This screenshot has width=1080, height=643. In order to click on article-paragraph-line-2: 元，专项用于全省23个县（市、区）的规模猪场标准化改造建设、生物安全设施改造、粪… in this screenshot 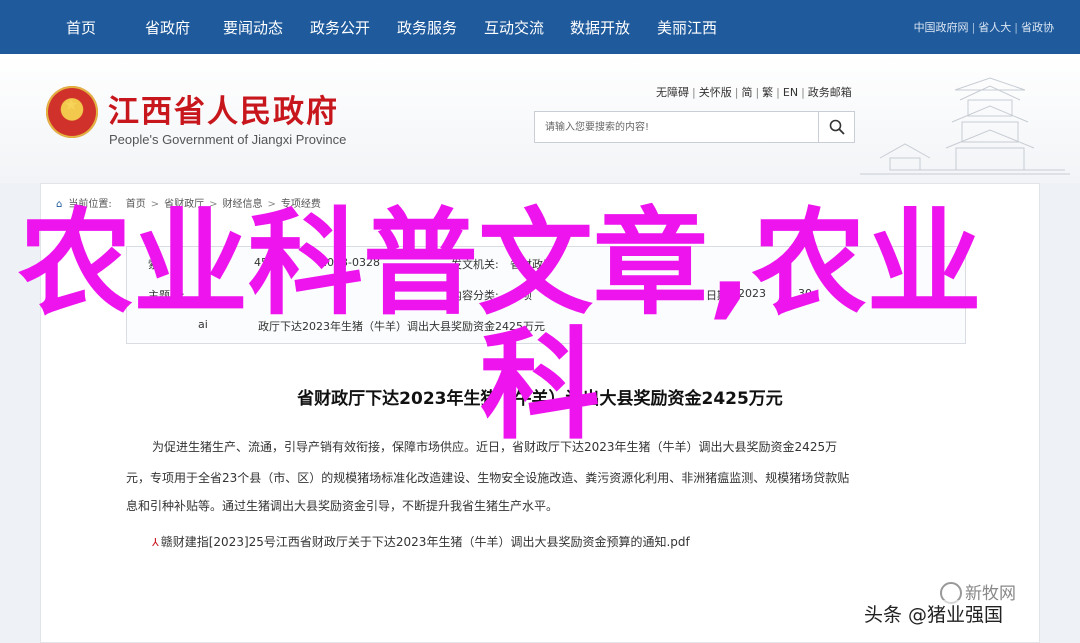, I will do `click(488, 478)`.